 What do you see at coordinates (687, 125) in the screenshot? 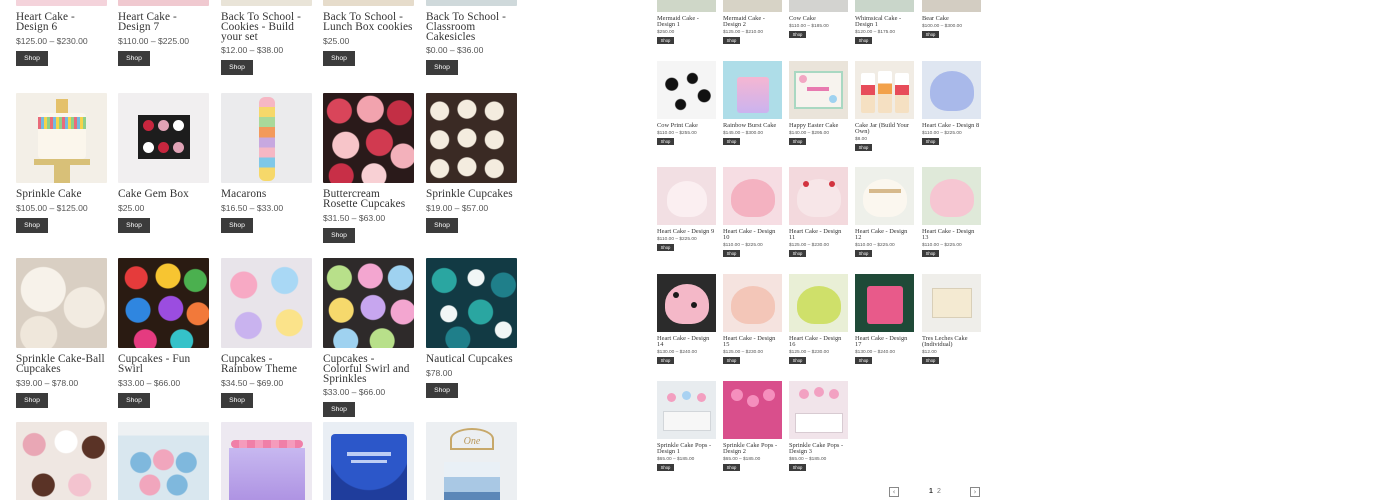
I see `product-title: Cow Print Cake` at bounding box center [687, 125].